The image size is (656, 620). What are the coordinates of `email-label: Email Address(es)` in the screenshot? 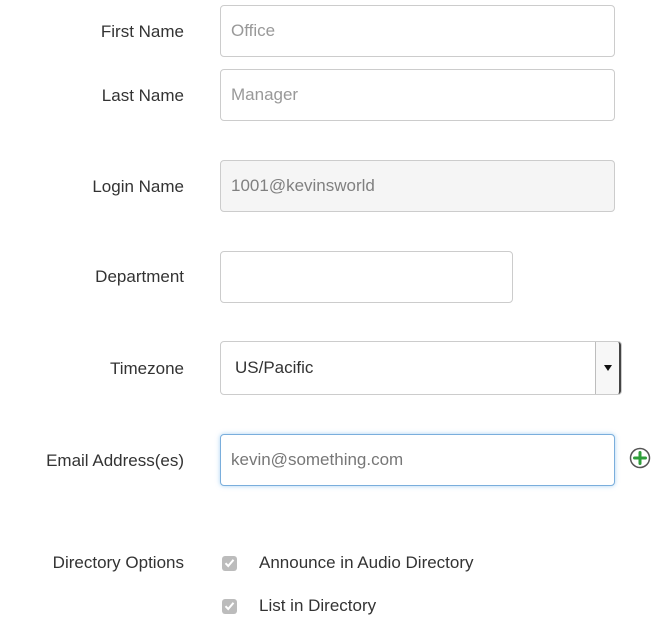 It's located at (115, 460).